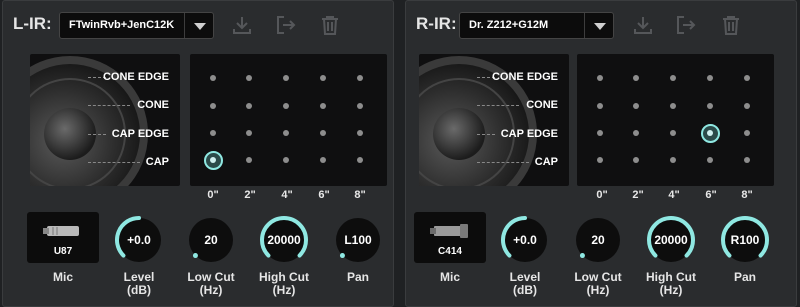  I want to click on pan-knob: R100, so click(745, 240).